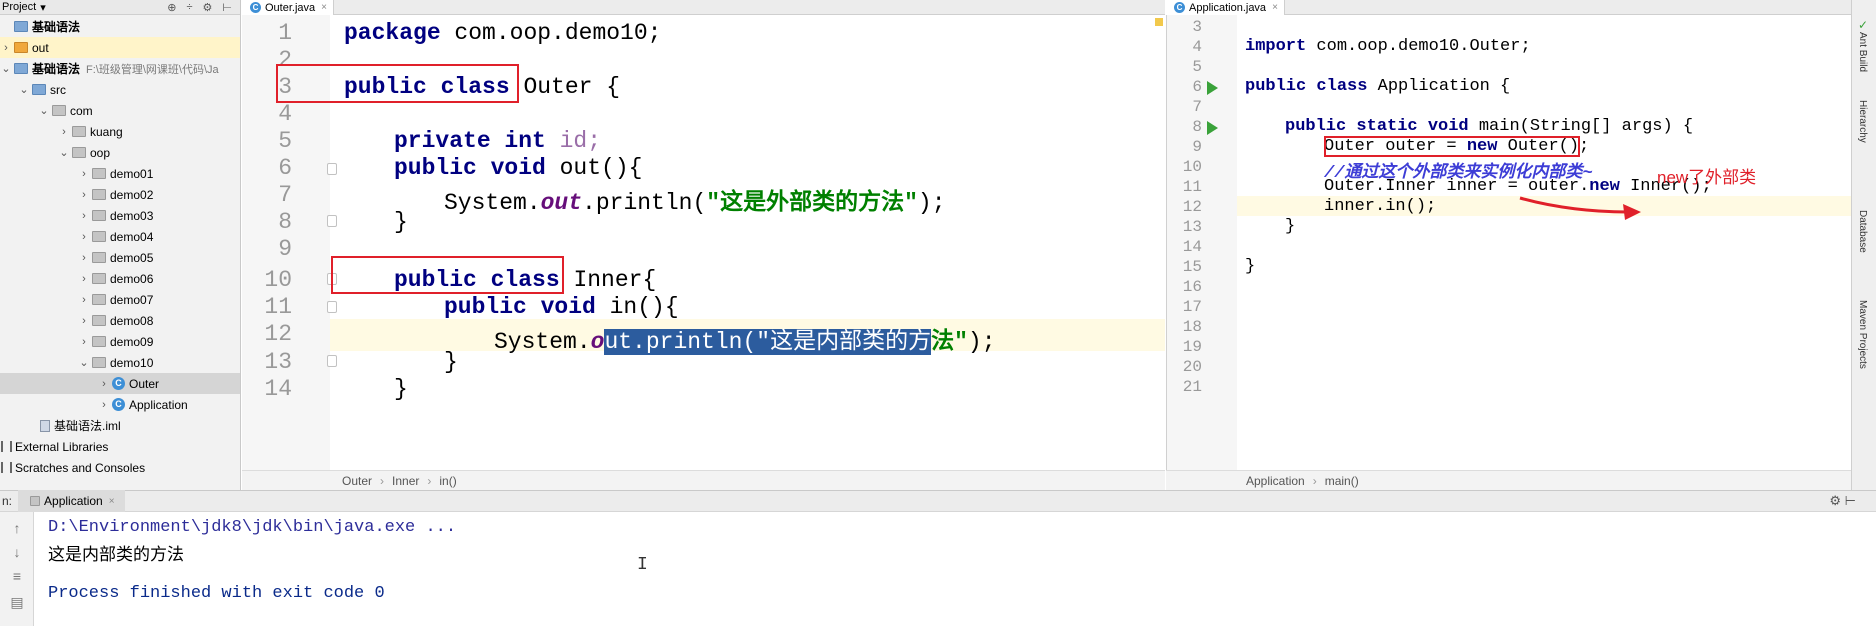  I want to click on selected-text: ut.println("这是内部类的方, so click(768, 342).